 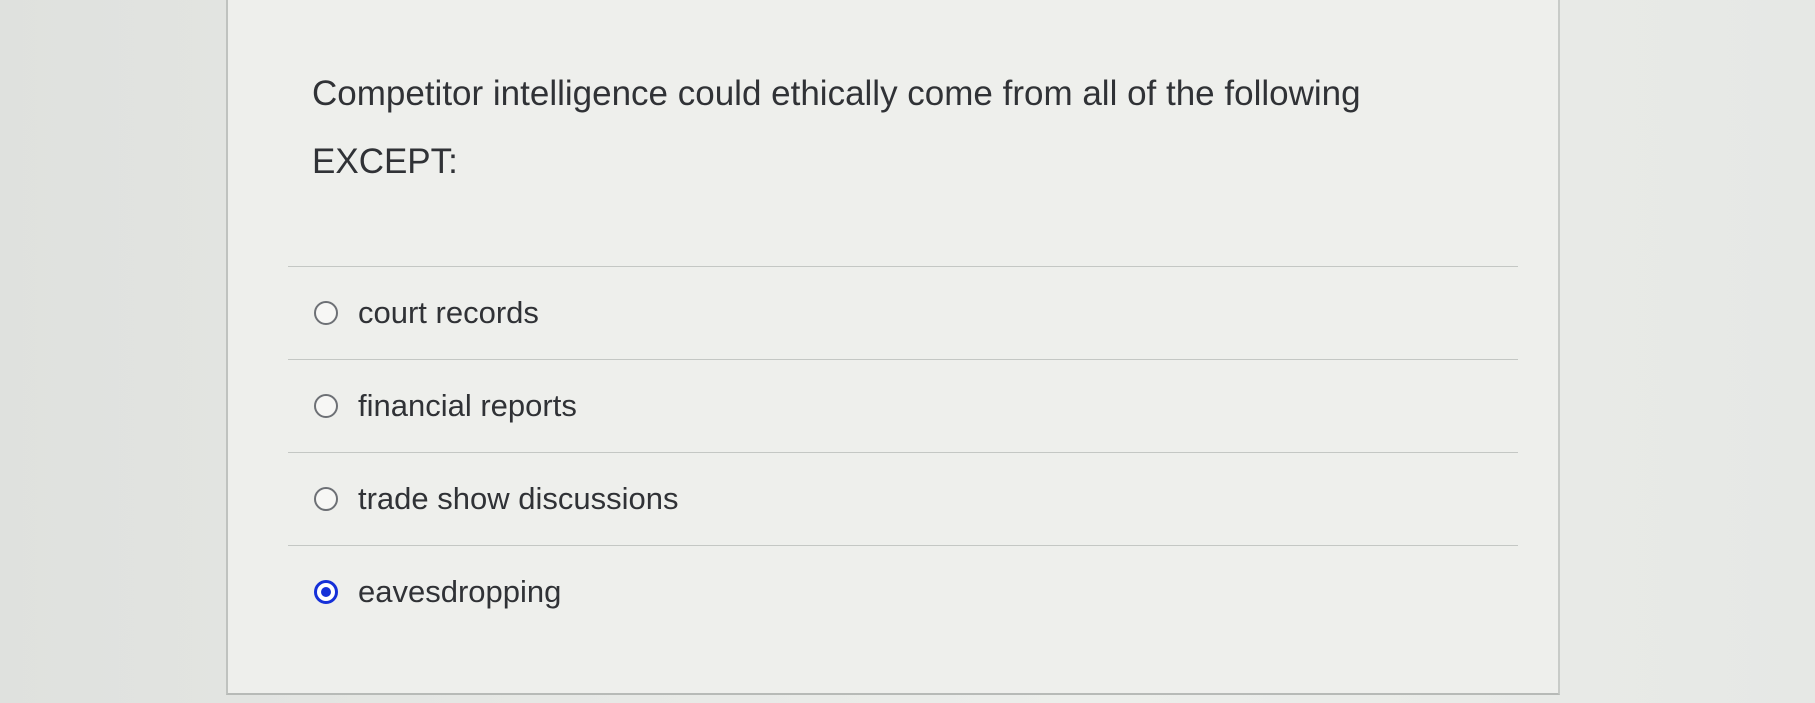 I want to click on answer-label: trade show discussions, so click(x=518, y=498).